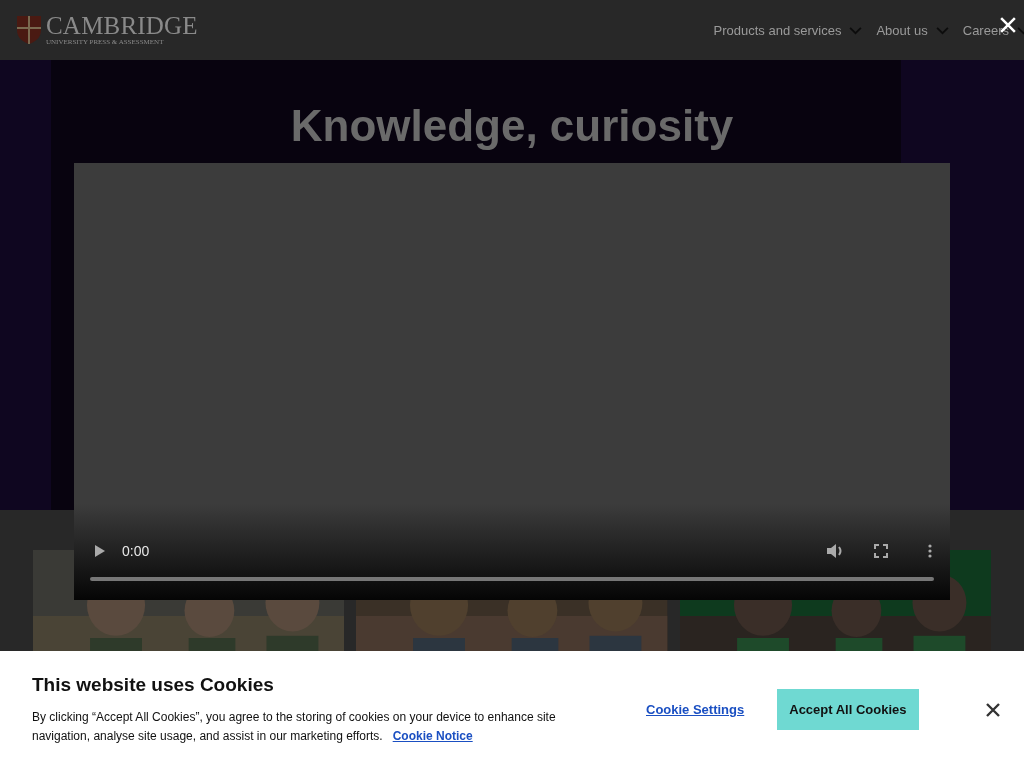 This screenshot has height=768, width=1024. I want to click on nav-link: About us, so click(912, 30).